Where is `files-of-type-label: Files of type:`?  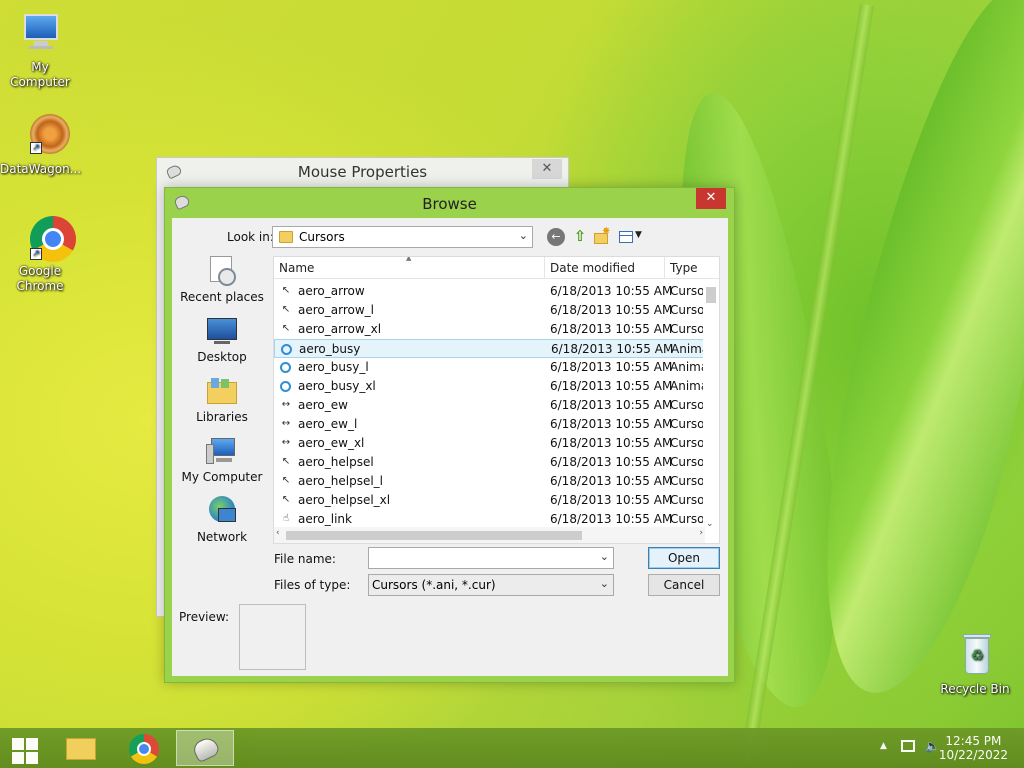
files-of-type-label: Files of type: is located at coordinates (312, 585).